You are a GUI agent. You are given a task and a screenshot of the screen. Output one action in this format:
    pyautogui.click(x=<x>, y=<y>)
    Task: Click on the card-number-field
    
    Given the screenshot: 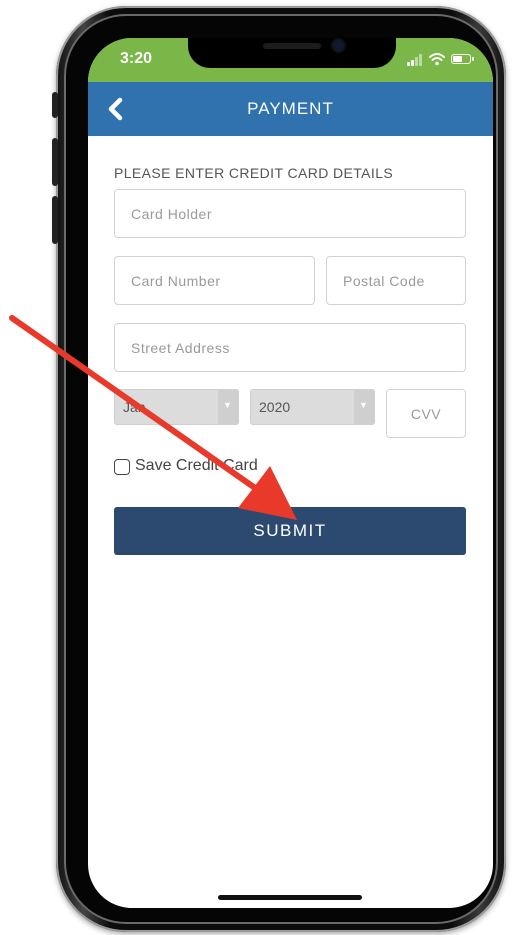 What is the action you would take?
    pyautogui.click(x=214, y=280)
    